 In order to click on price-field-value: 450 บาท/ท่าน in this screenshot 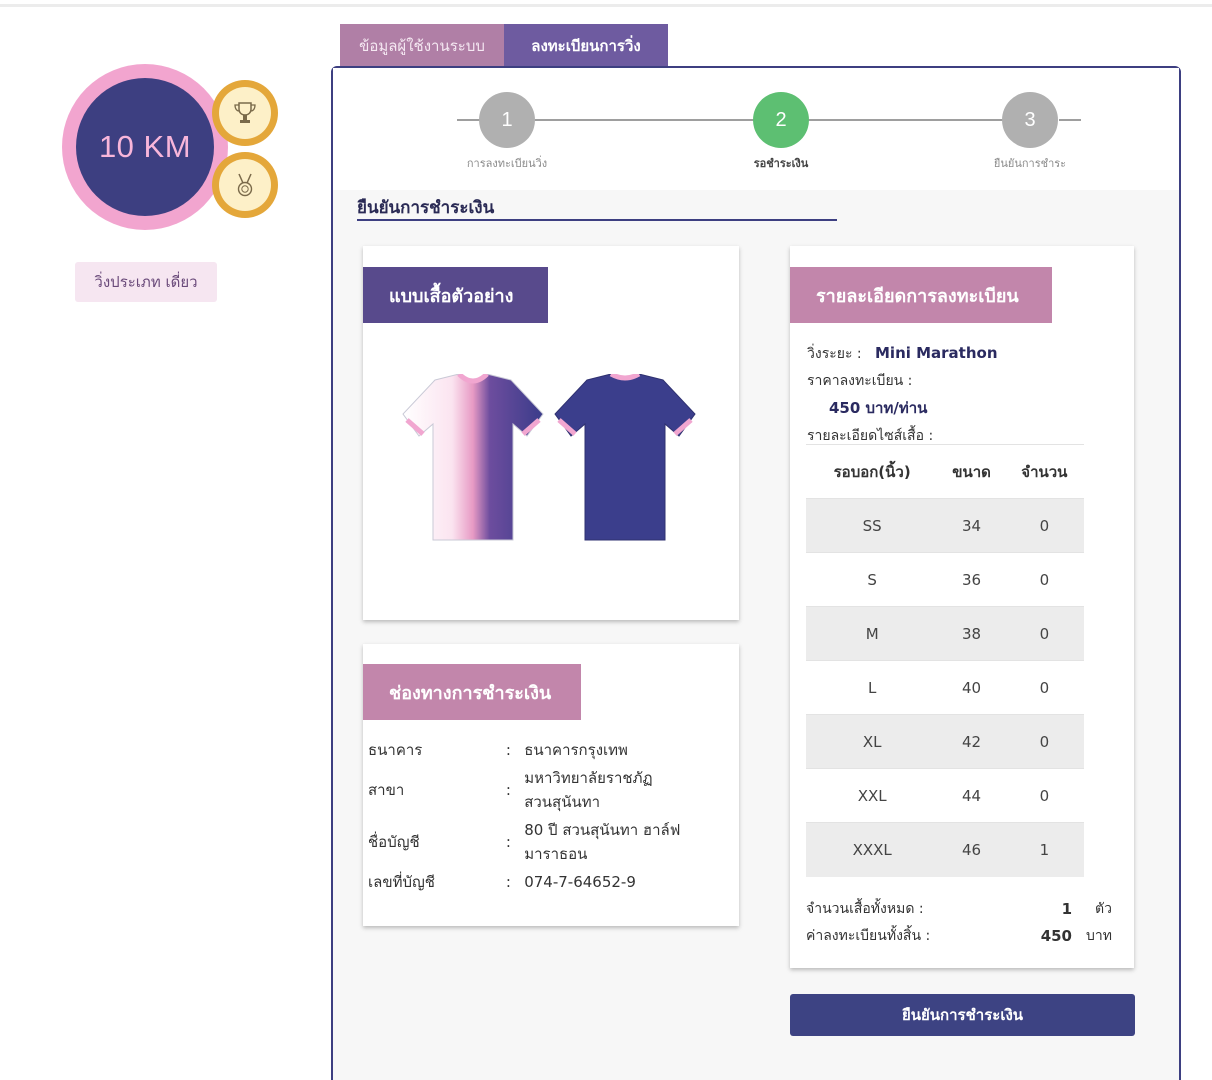, I will do `click(878, 408)`.